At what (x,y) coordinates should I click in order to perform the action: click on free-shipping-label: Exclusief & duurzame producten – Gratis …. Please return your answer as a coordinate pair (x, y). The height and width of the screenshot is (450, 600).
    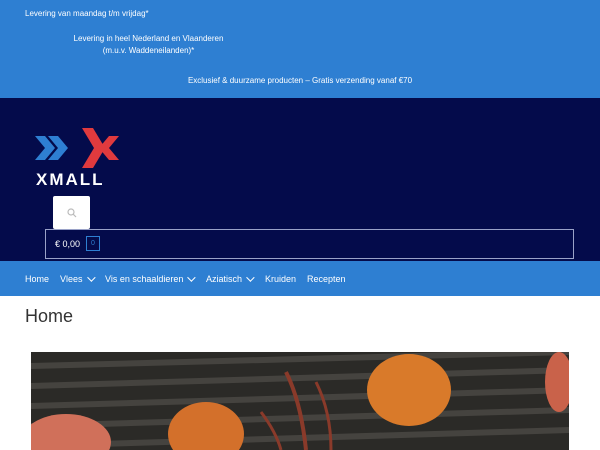
    Looking at the image, I should click on (300, 80).